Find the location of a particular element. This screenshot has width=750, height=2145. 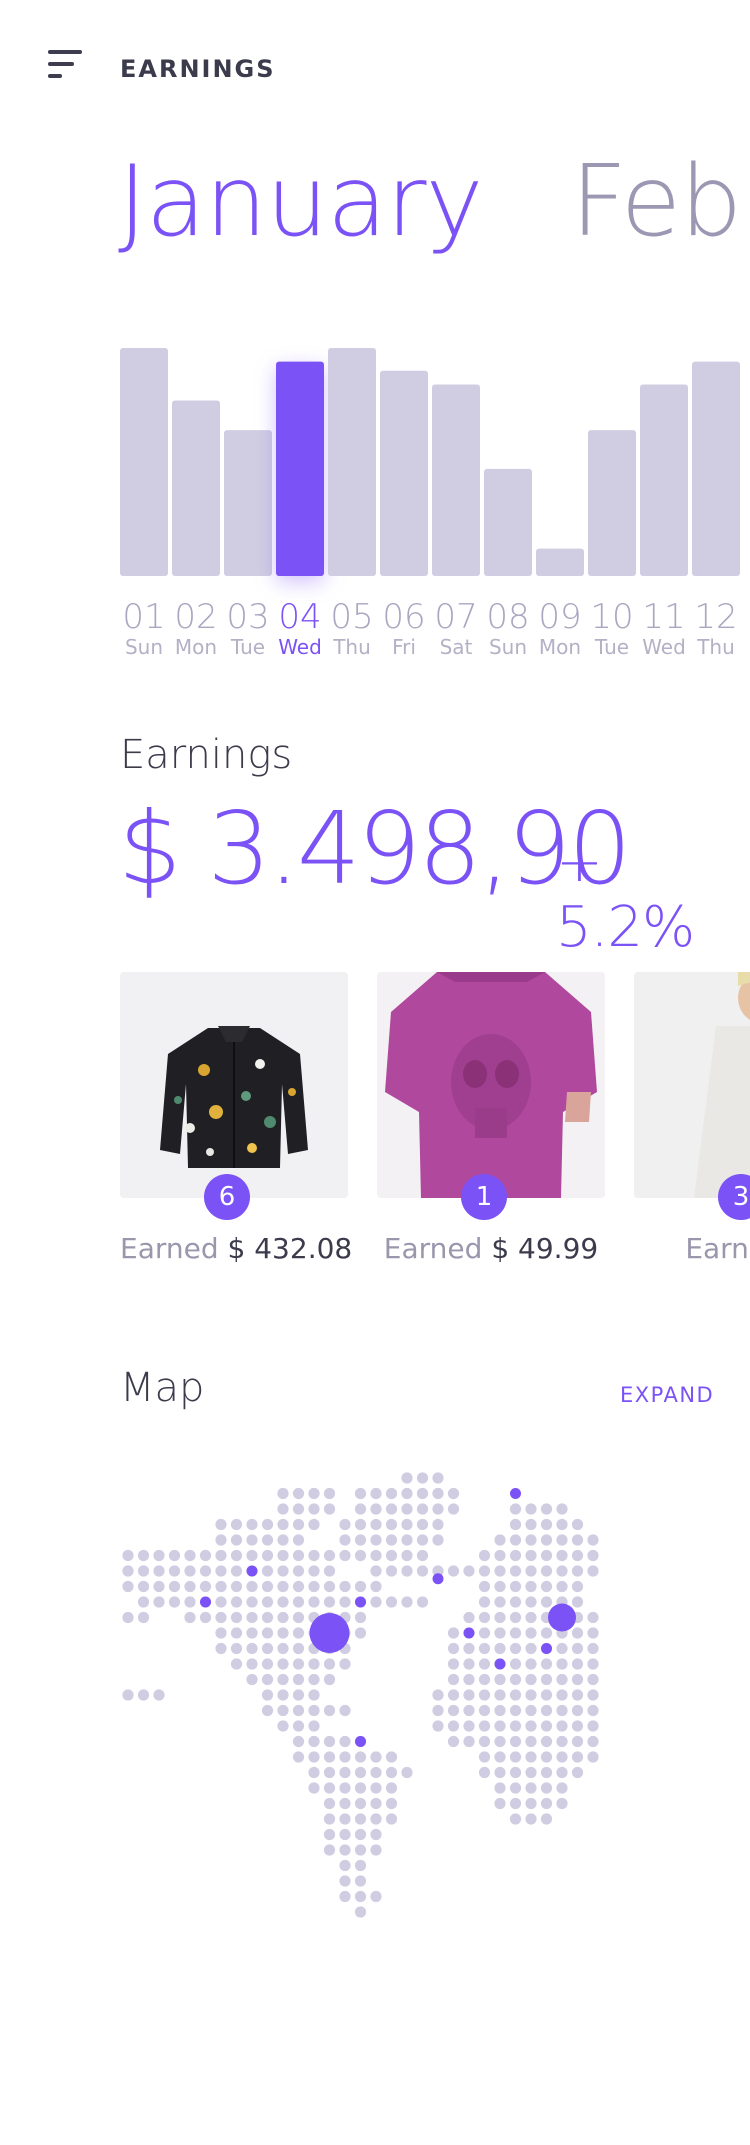

earned-label: Earned is located at coordinates (433, 1248).